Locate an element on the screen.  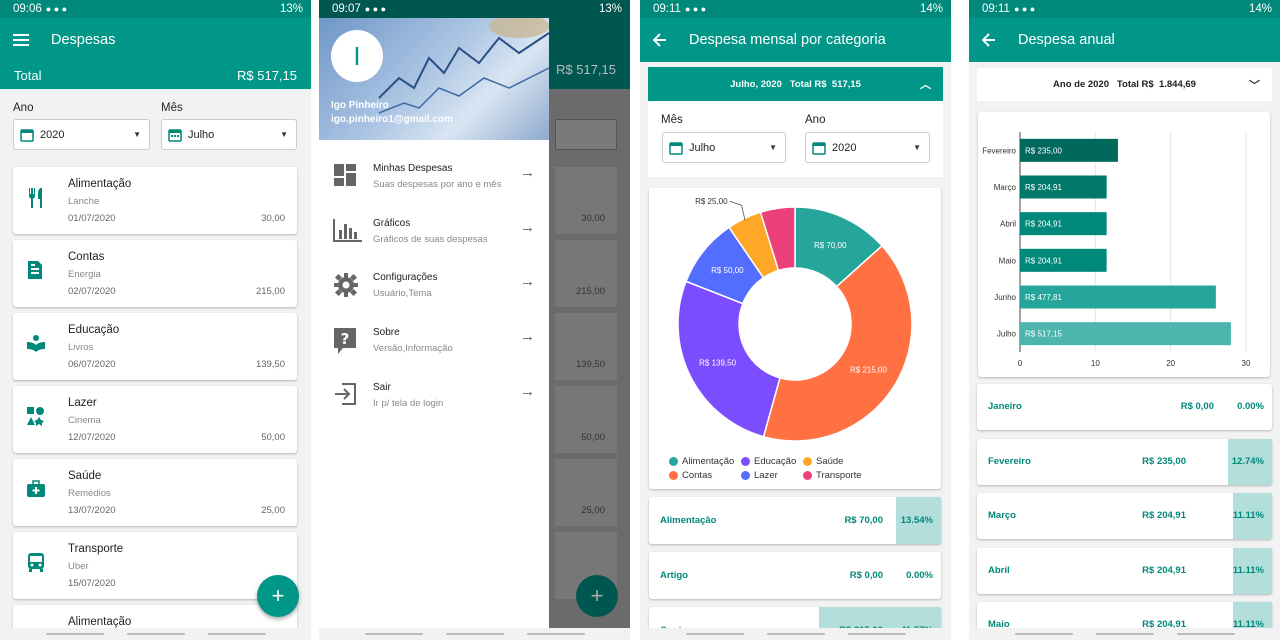
background-total: R$ 517,15 is located at coordinates (586, 69).